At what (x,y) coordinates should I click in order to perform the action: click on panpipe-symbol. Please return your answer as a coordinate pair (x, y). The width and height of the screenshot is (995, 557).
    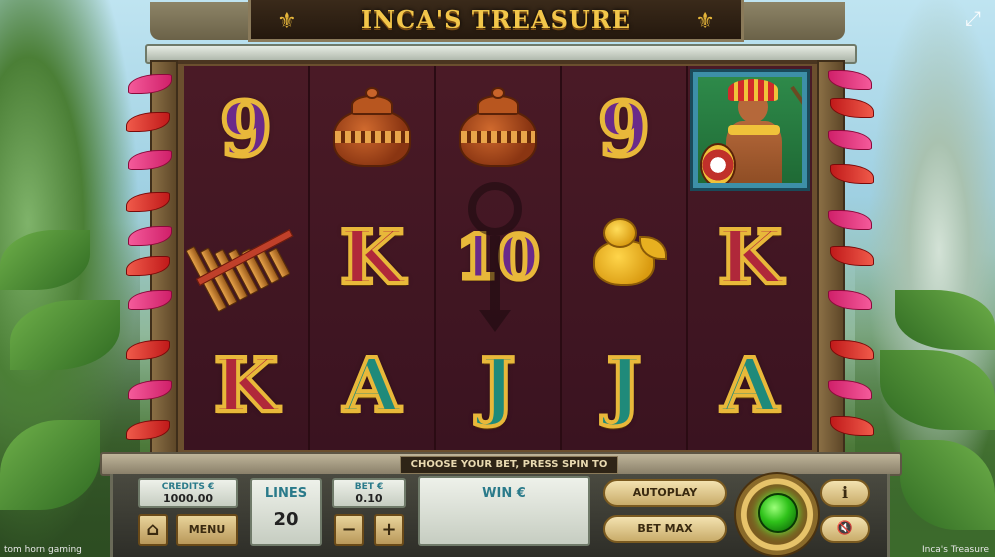
    Looking at the image, I should click on (245, 258).